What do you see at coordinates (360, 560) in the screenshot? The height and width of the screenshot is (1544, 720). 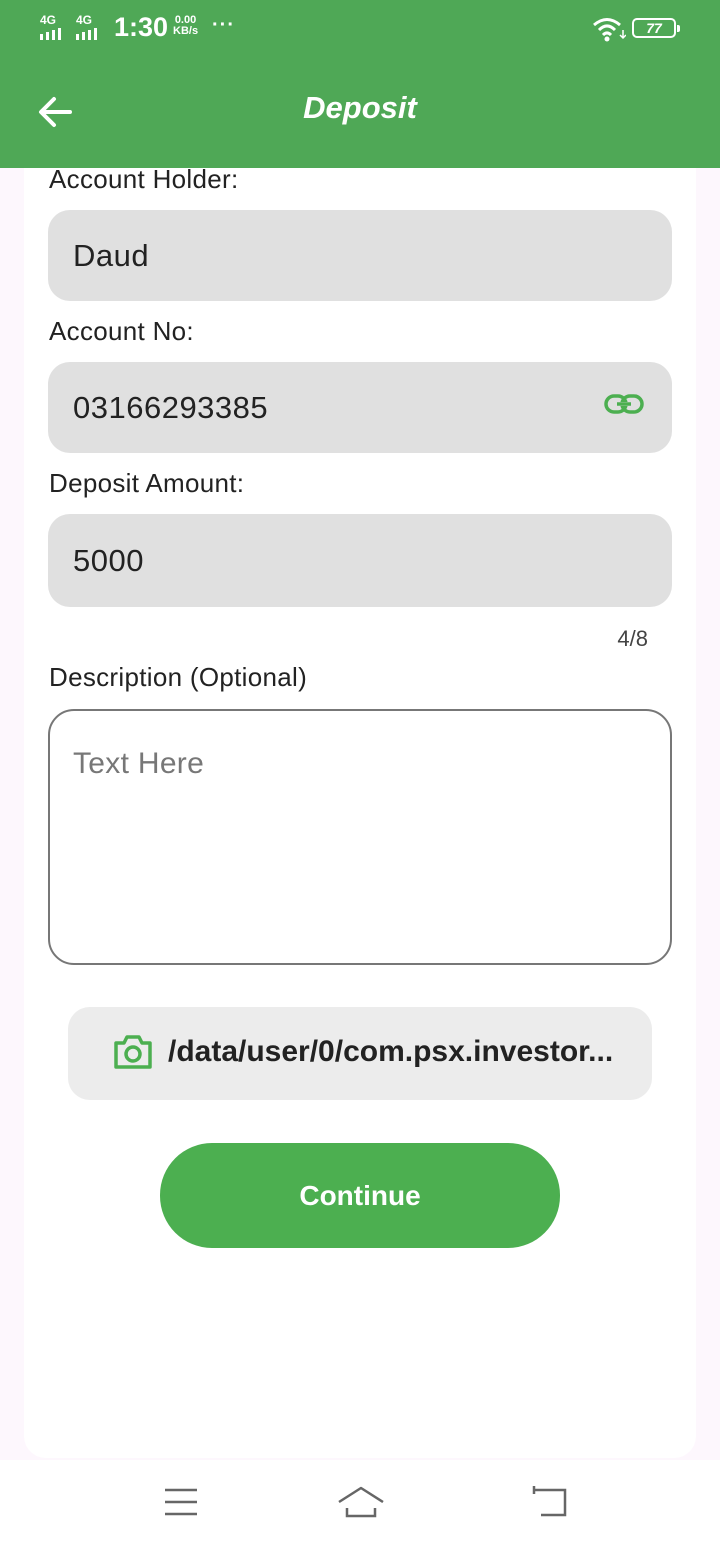 I see `deposit-amount-field: 5000` at bounding box center [360, 560].